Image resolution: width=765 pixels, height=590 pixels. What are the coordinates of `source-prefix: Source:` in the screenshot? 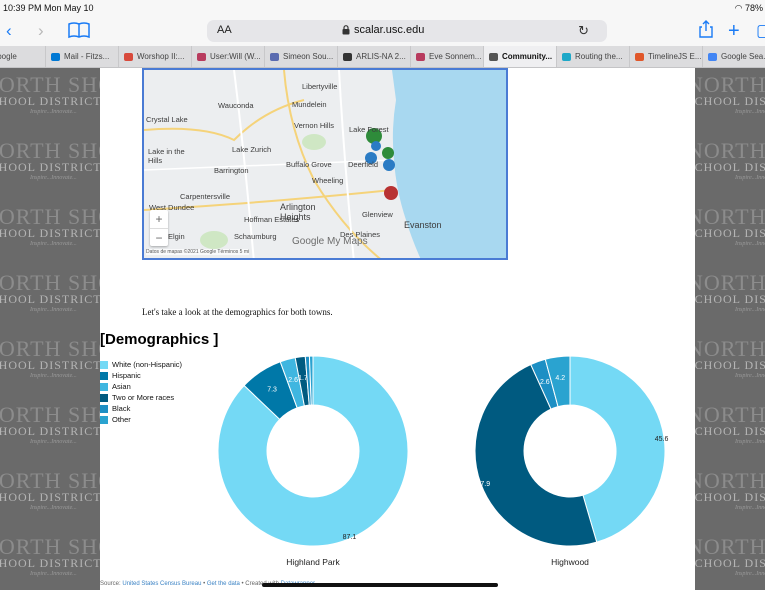 It's located at (111, 584).